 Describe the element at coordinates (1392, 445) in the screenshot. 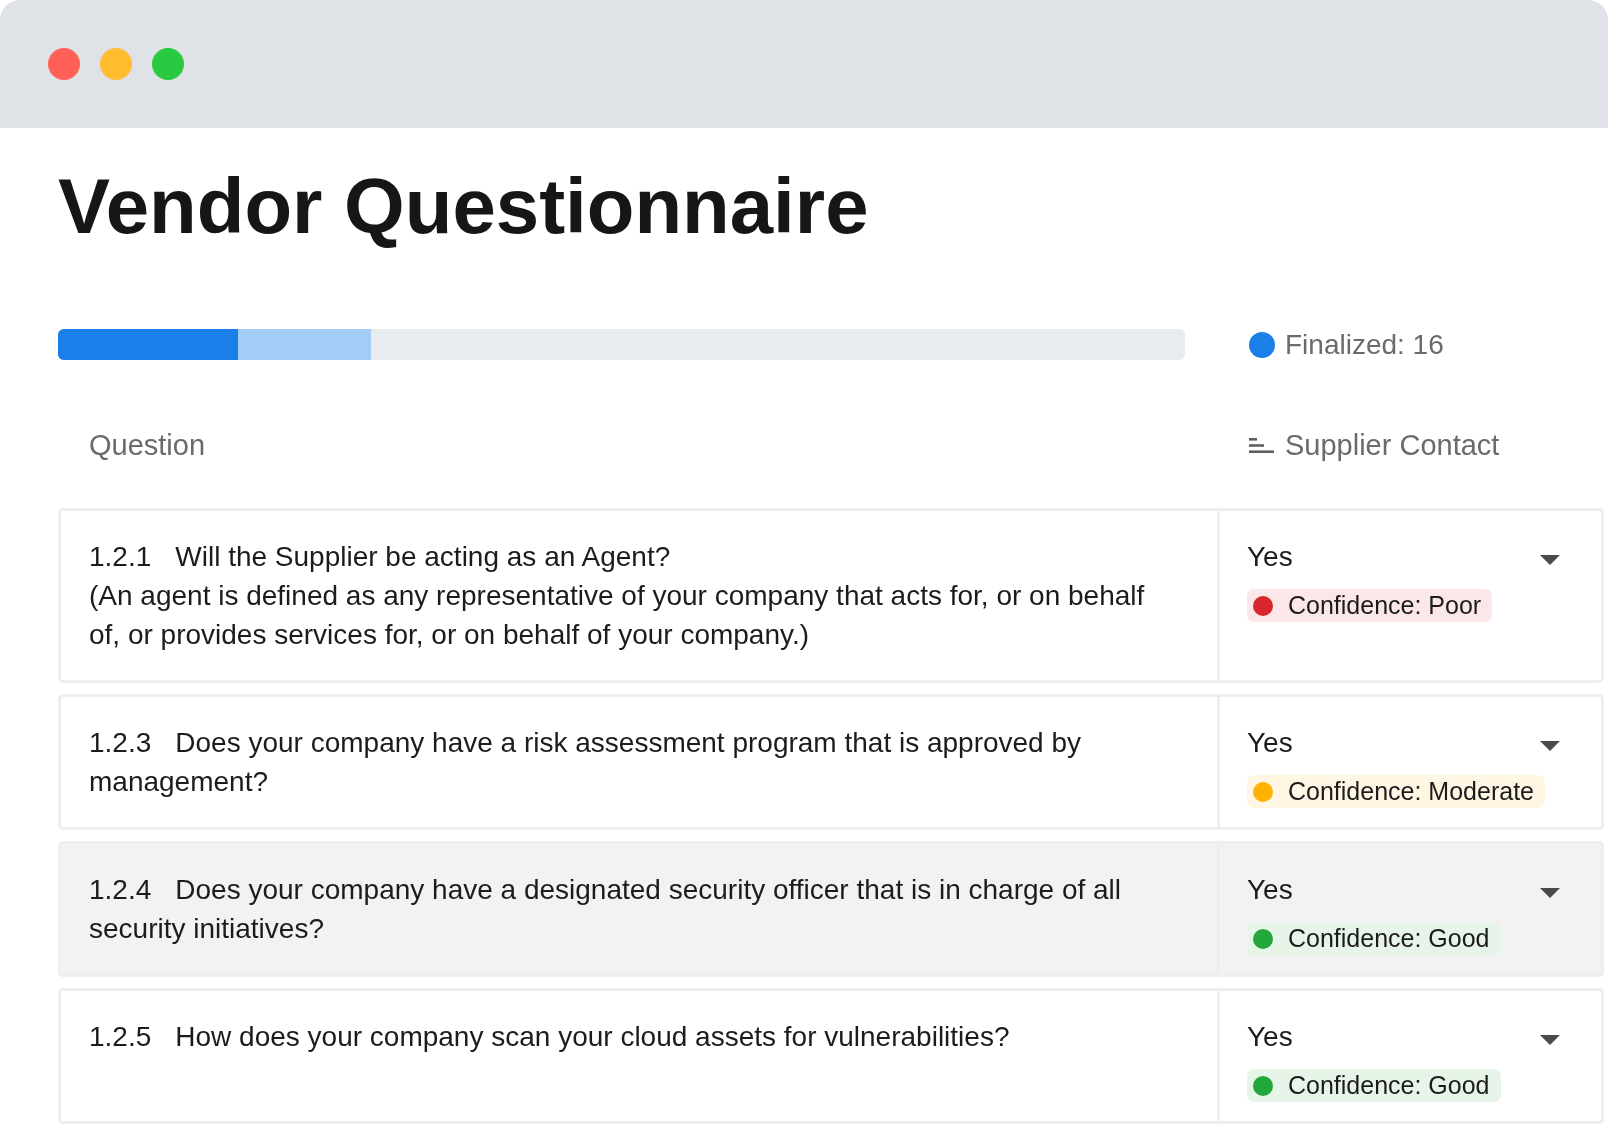

I see `column-header: Supplier Contact` at that location.